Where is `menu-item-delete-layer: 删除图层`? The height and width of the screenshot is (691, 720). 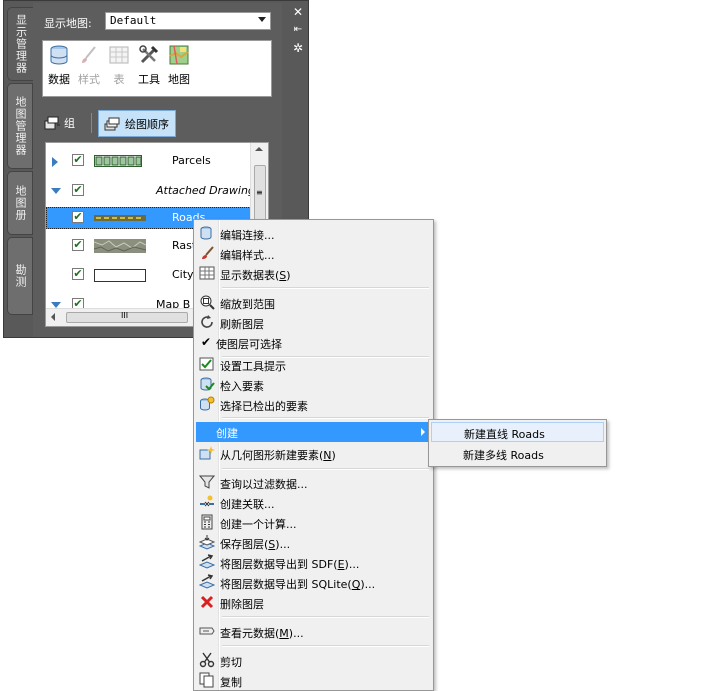 menu-item-delete-layer: 删除图层 is located at coordinates (313, 603).